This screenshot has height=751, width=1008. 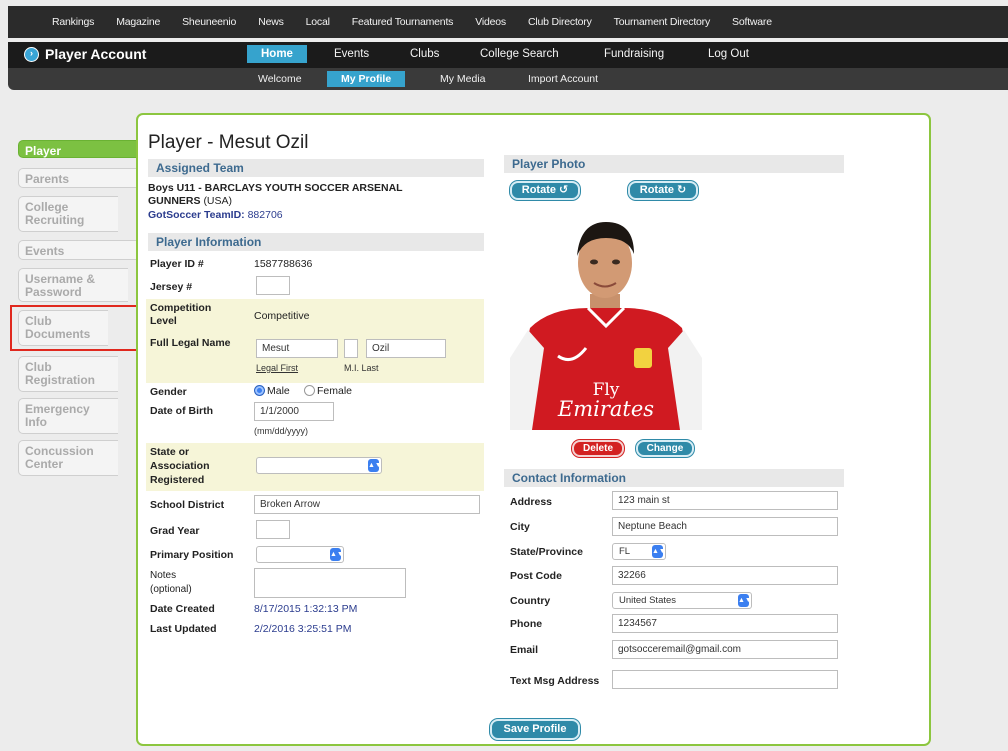 I want to click on gender-label: Gender, so click(x=168, y=392).